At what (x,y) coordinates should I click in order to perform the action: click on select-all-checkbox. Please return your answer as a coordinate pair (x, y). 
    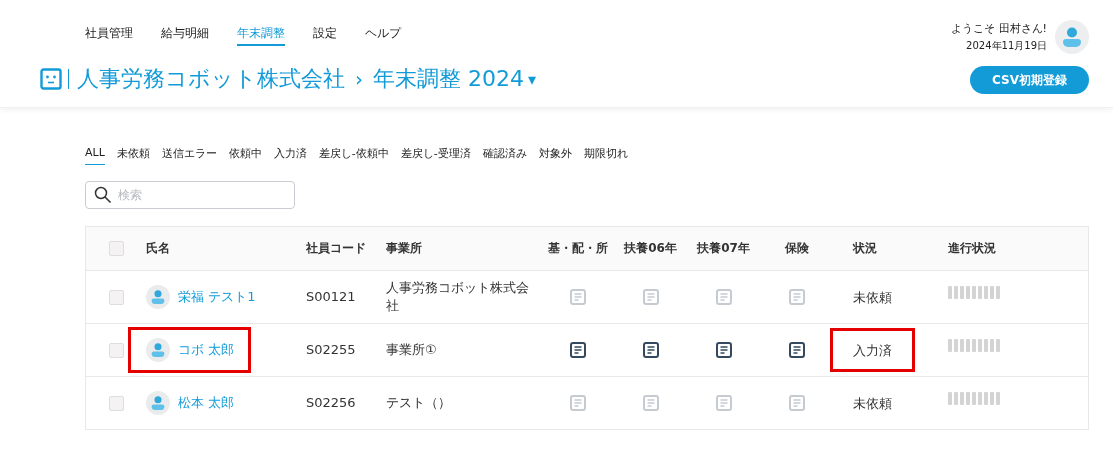
    Looking at the image, I should click on (116, 248).